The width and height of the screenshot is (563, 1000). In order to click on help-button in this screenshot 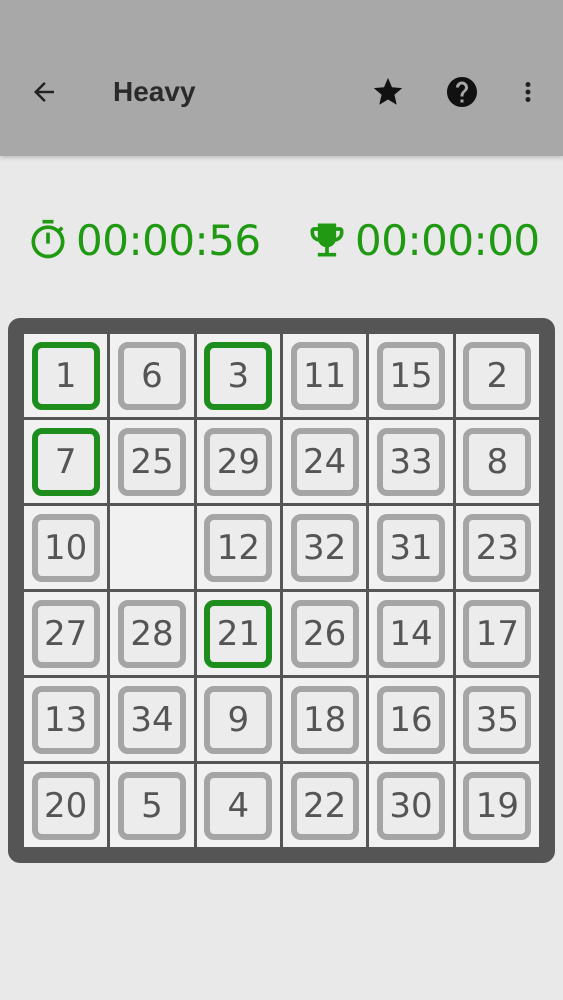, I will do `click(462, 92)`.